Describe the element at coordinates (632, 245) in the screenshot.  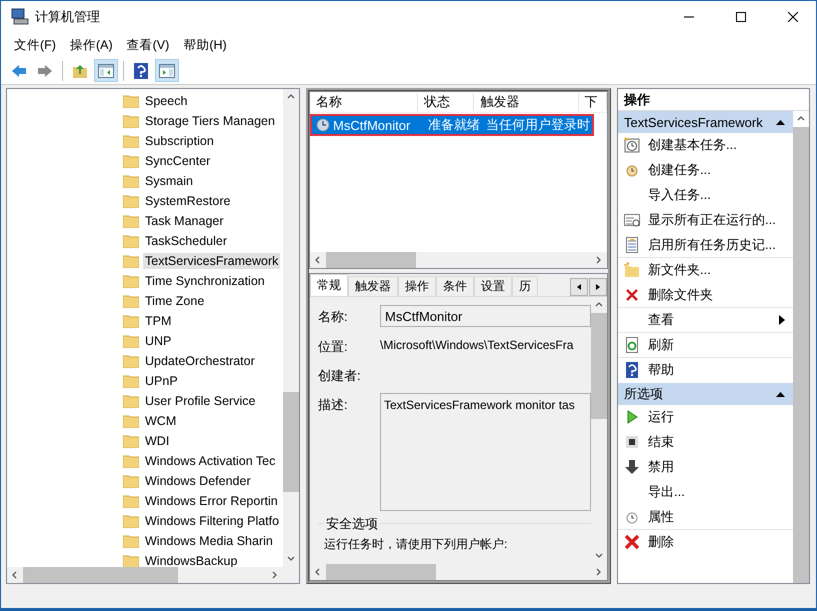
I see `document-list-icon` at that location.